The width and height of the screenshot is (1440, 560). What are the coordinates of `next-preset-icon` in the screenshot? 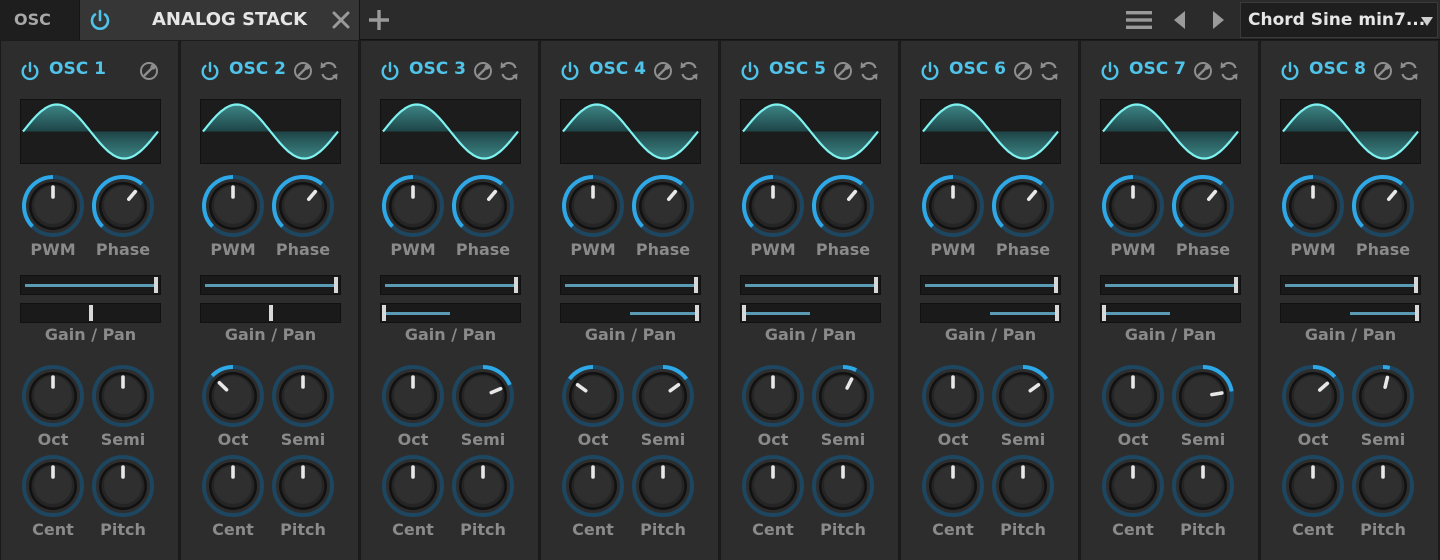 It's located at (1218, 20).